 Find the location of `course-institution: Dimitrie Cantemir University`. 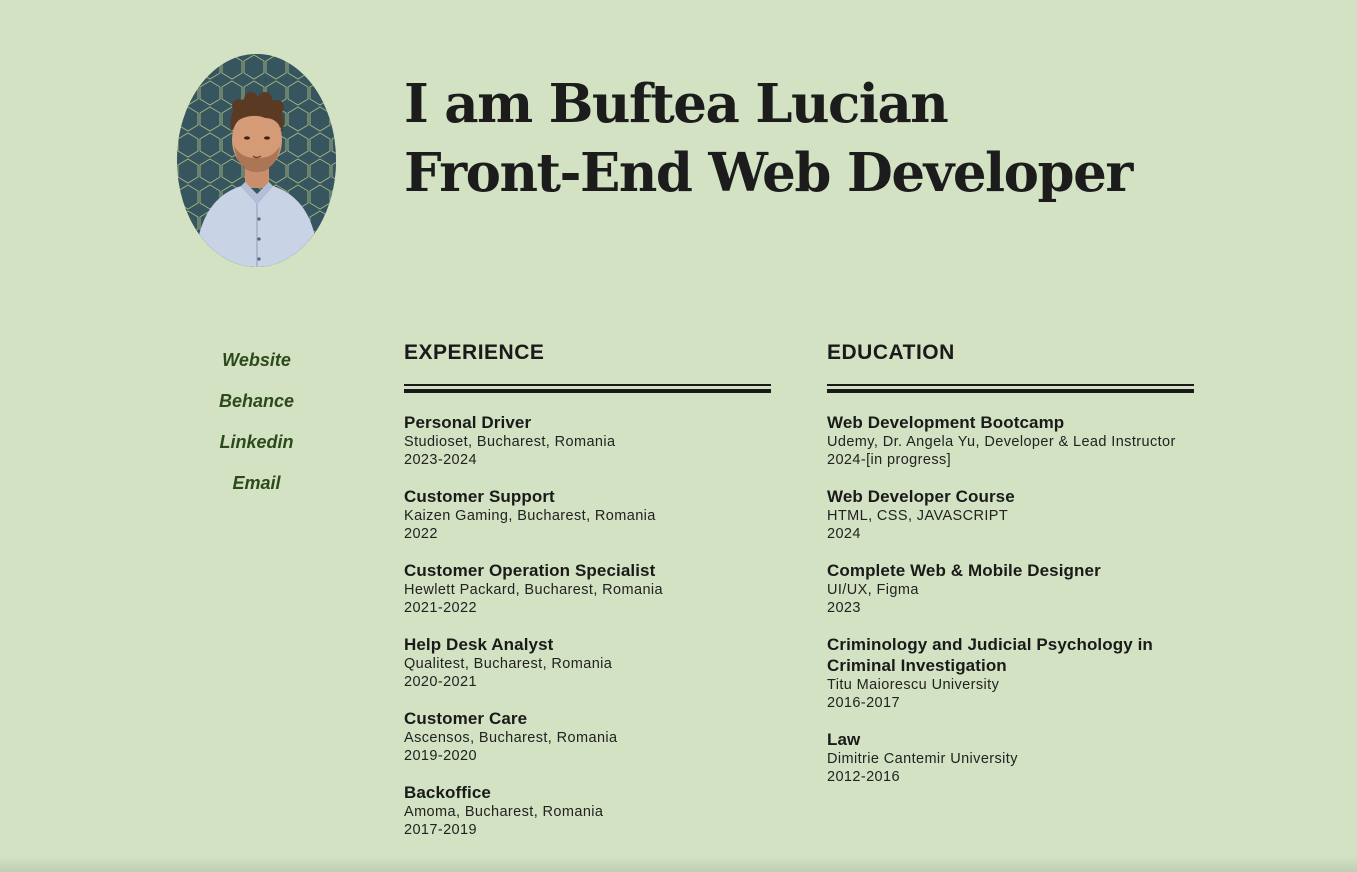

course-institution: Dimitrie Cantemir University is located at coordinates (922, 759).